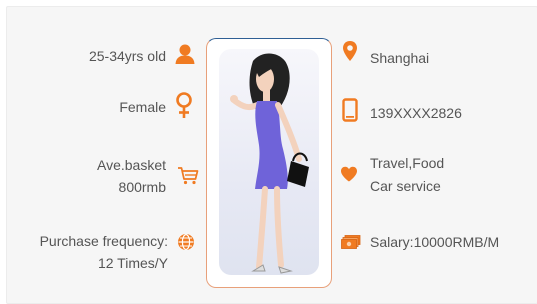 The image size is (537, 304). What do you see at coordinates (127, 56) in the screenshot?
I see `age-label: 25-34yrs old` at bounding box center [127, 56].